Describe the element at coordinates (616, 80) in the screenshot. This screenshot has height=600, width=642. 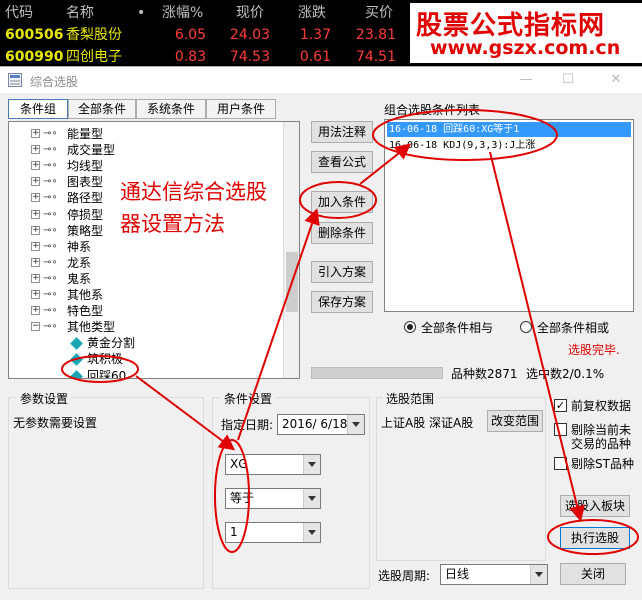
I see `close-icon: ✕` at that location.